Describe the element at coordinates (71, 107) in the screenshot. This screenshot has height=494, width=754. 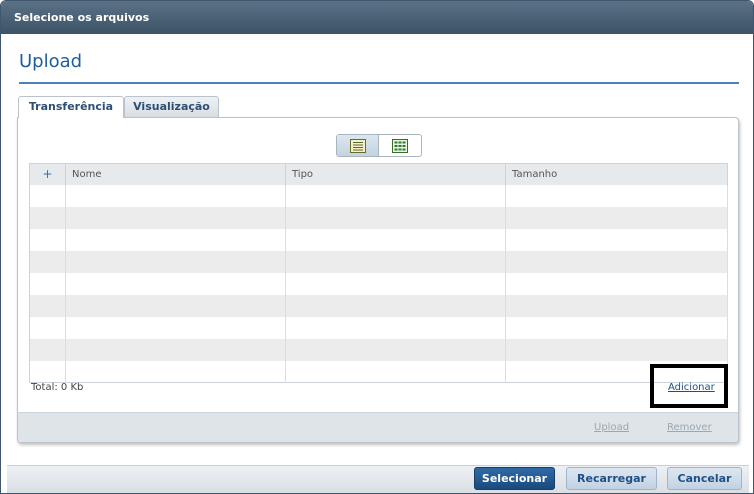
I see `tab-transferencia: Transferência` at that location.